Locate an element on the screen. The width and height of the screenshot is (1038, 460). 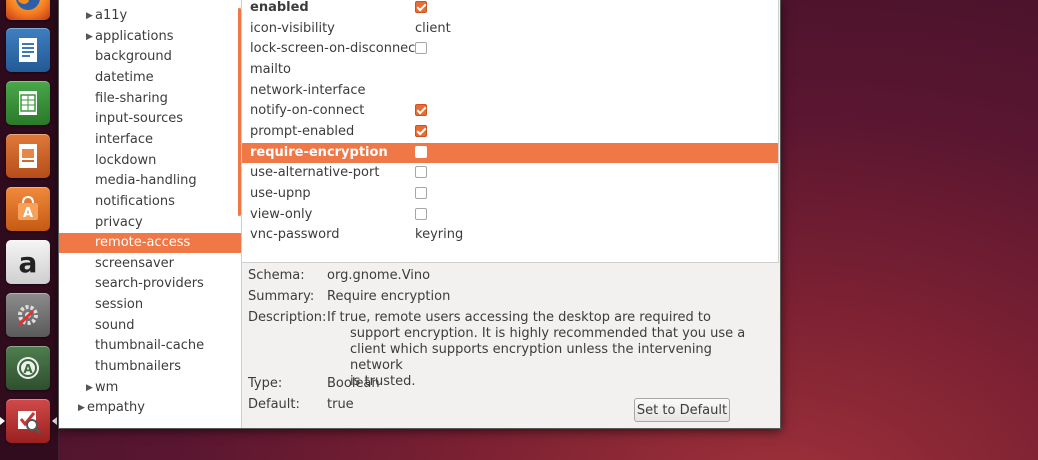
summary-label: Summary: is located at coordinates (281, 296).